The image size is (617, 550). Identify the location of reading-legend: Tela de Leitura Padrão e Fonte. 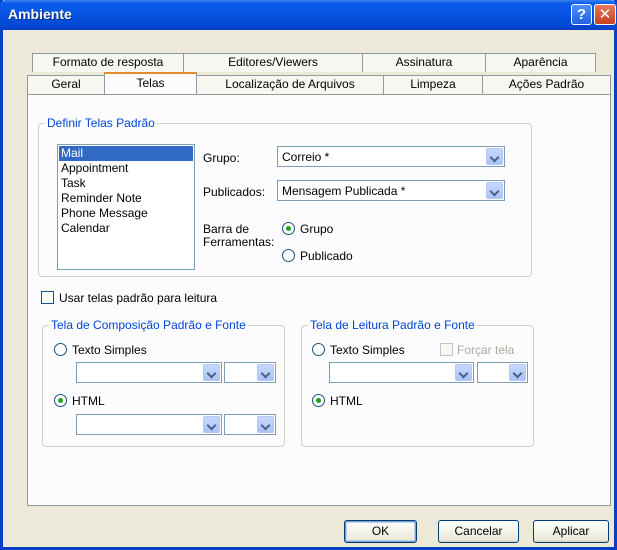
(392, 325).